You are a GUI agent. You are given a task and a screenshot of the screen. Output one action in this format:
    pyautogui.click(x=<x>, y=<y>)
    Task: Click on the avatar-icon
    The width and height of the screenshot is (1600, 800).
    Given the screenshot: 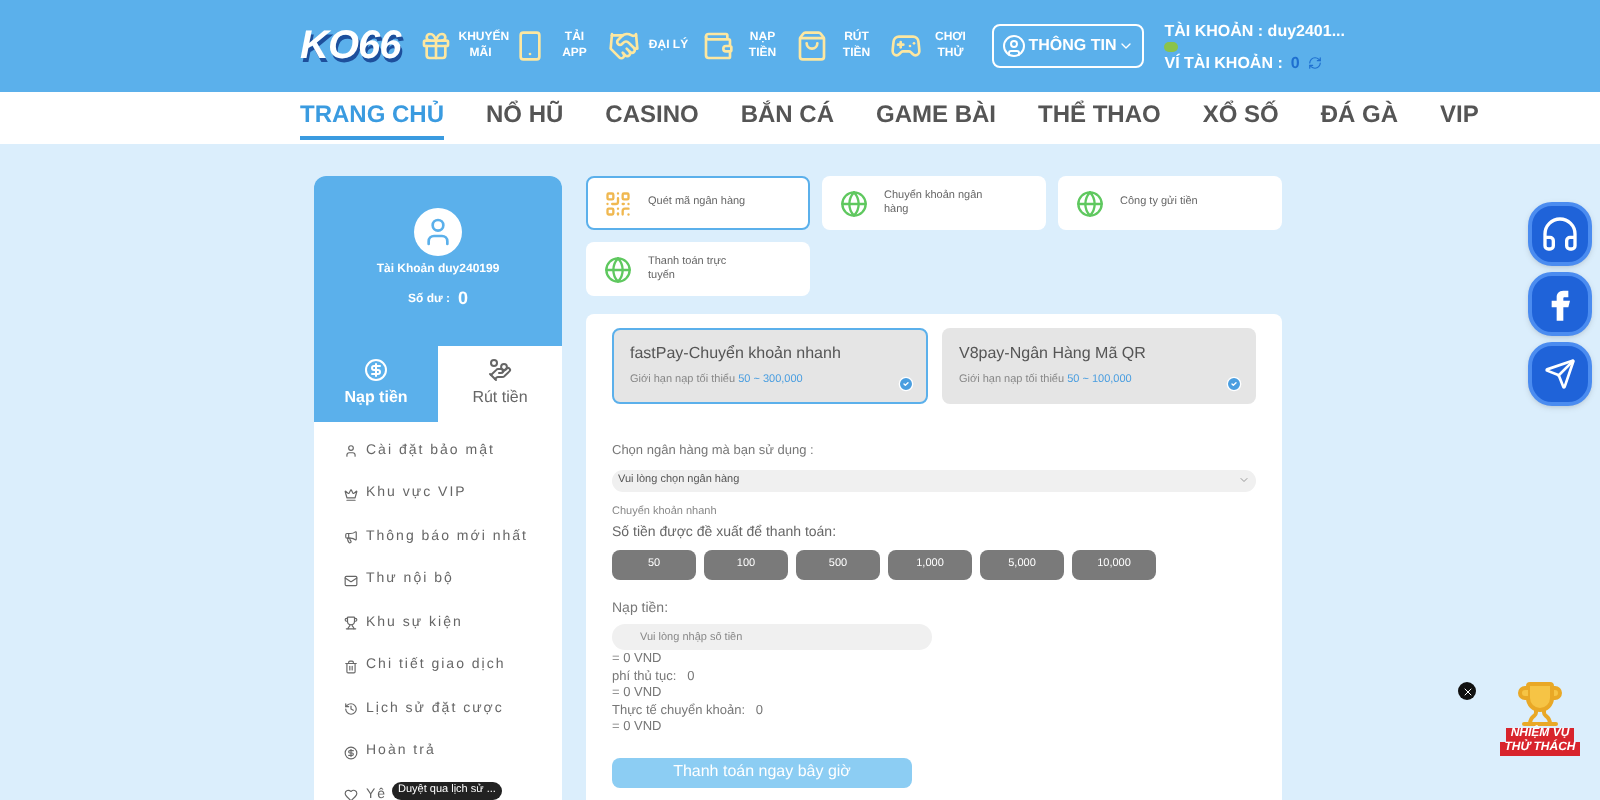 What is the action you would take?
    pyautogui.click(x=438, y=232)
    